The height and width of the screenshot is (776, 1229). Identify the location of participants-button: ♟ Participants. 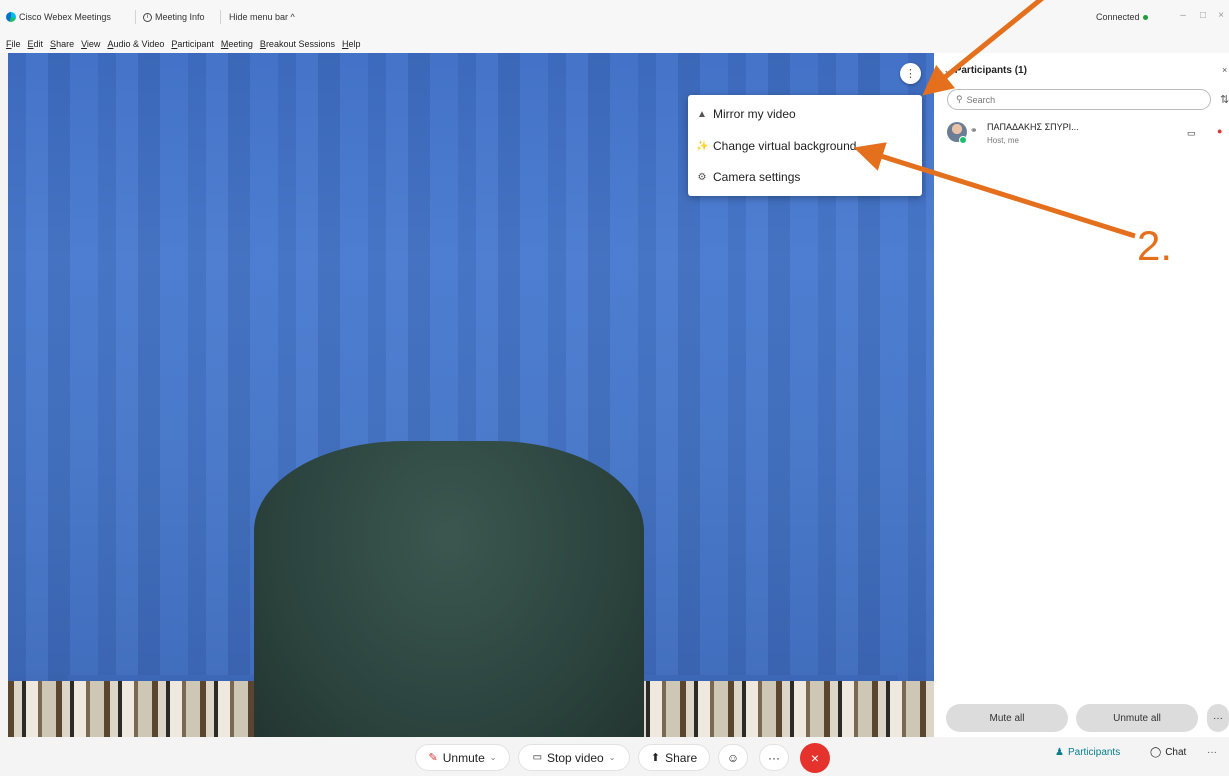
(1087, 752).